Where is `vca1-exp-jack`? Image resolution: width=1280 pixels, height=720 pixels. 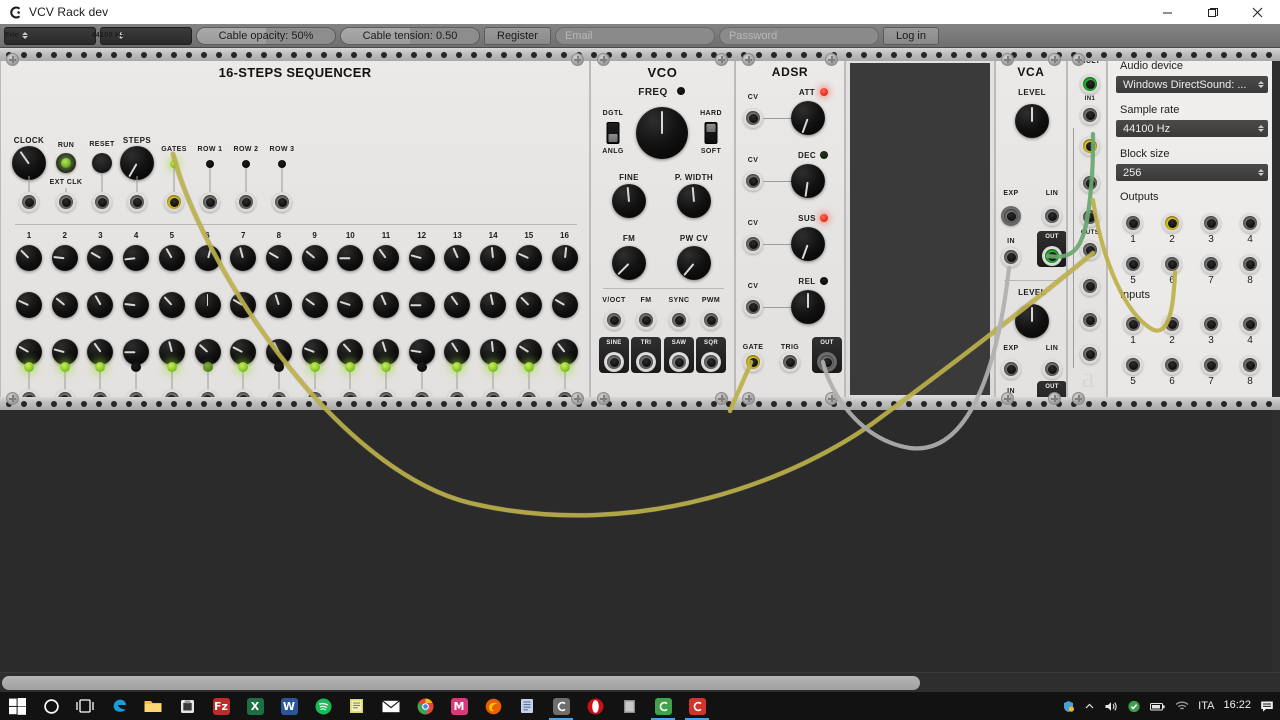 vca1-exp-jack is located at coordinates (1011, 216).